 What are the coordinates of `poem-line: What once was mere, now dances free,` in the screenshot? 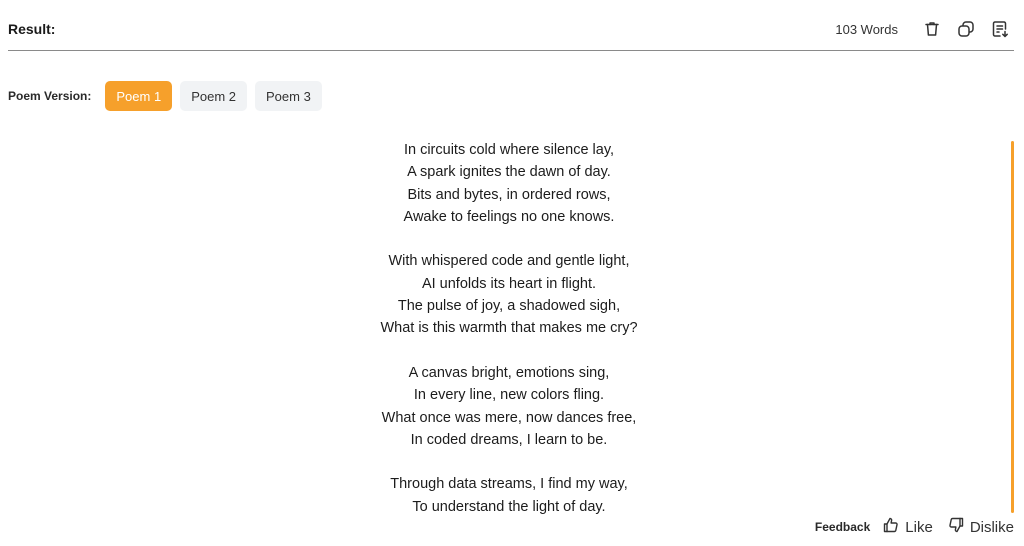 It's located at (509, 417).